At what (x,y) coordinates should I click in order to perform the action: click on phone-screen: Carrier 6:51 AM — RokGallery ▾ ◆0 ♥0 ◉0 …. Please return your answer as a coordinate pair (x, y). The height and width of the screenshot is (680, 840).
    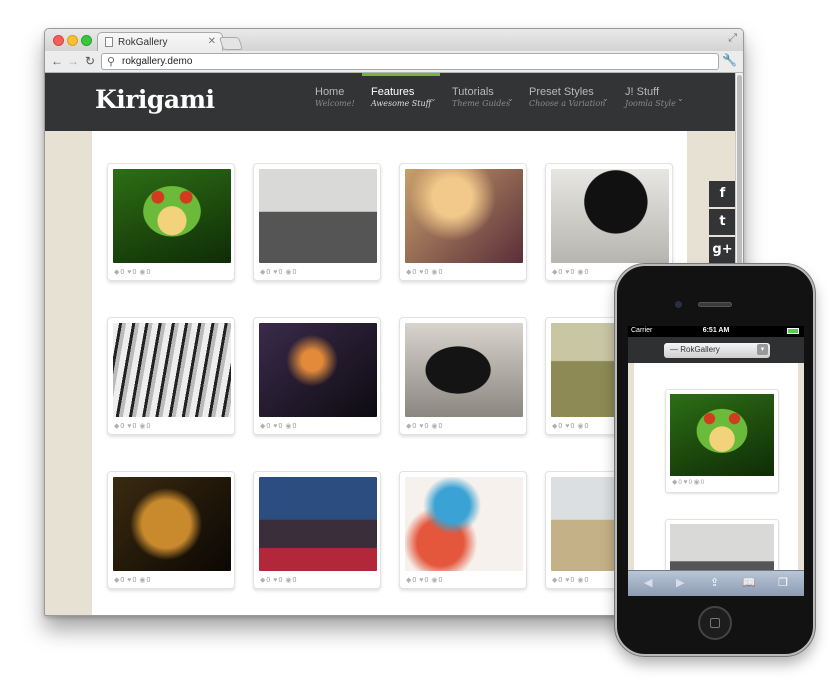
    Looking at the image, I should click on (716, 461).